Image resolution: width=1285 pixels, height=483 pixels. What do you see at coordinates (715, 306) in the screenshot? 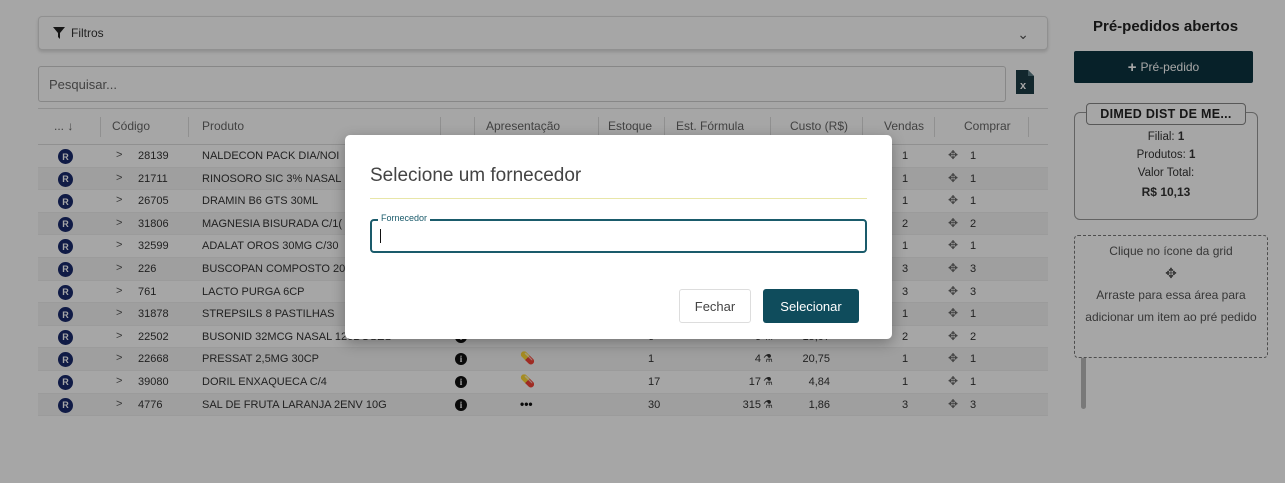
I see `close-button: Fechar` at bounding box center [715, 306].